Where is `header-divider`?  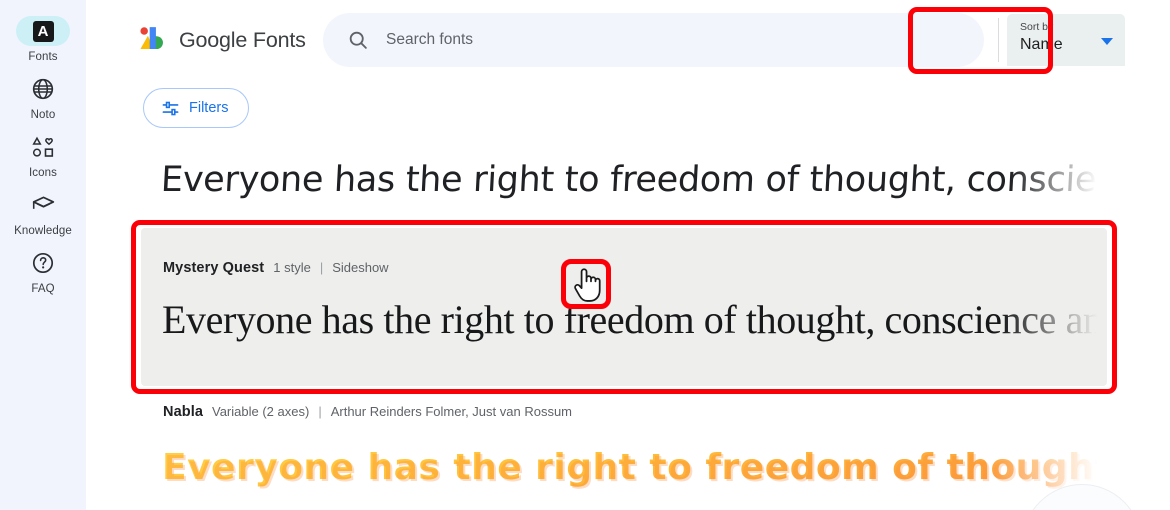
header-divider is located at coordinates (998, 40).